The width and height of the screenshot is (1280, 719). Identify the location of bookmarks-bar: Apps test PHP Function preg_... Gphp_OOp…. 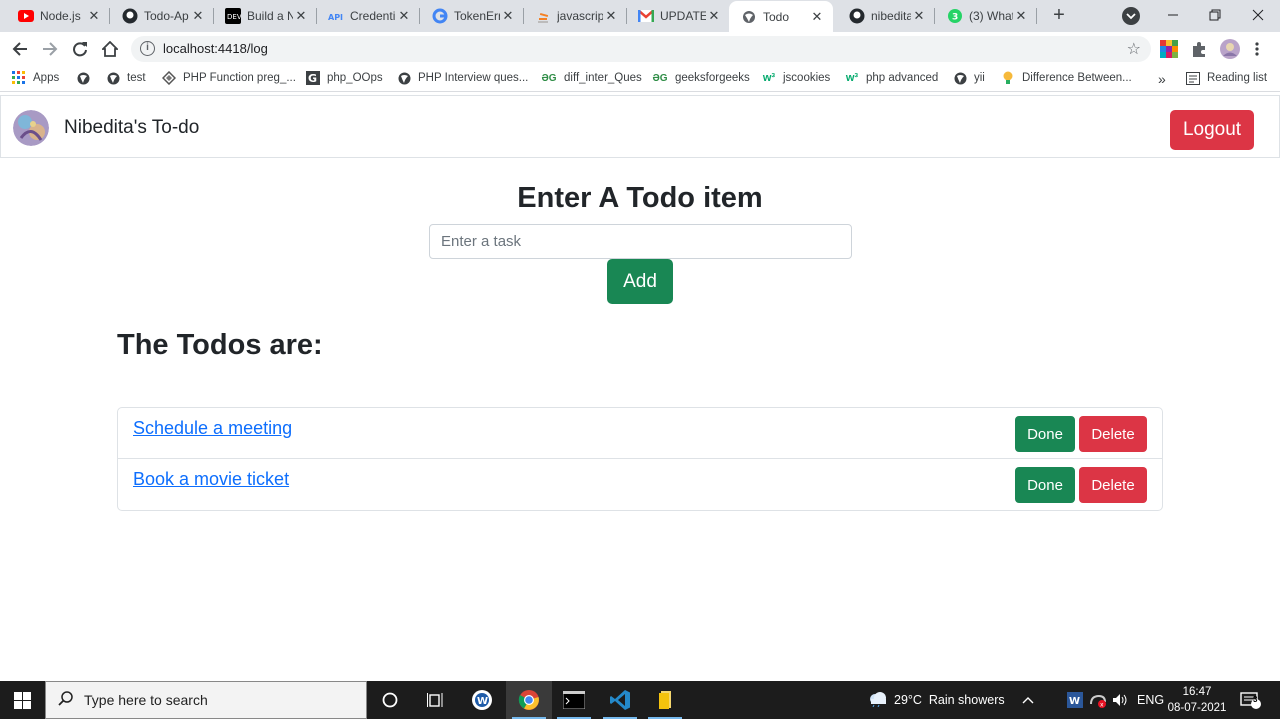
(640, 79).